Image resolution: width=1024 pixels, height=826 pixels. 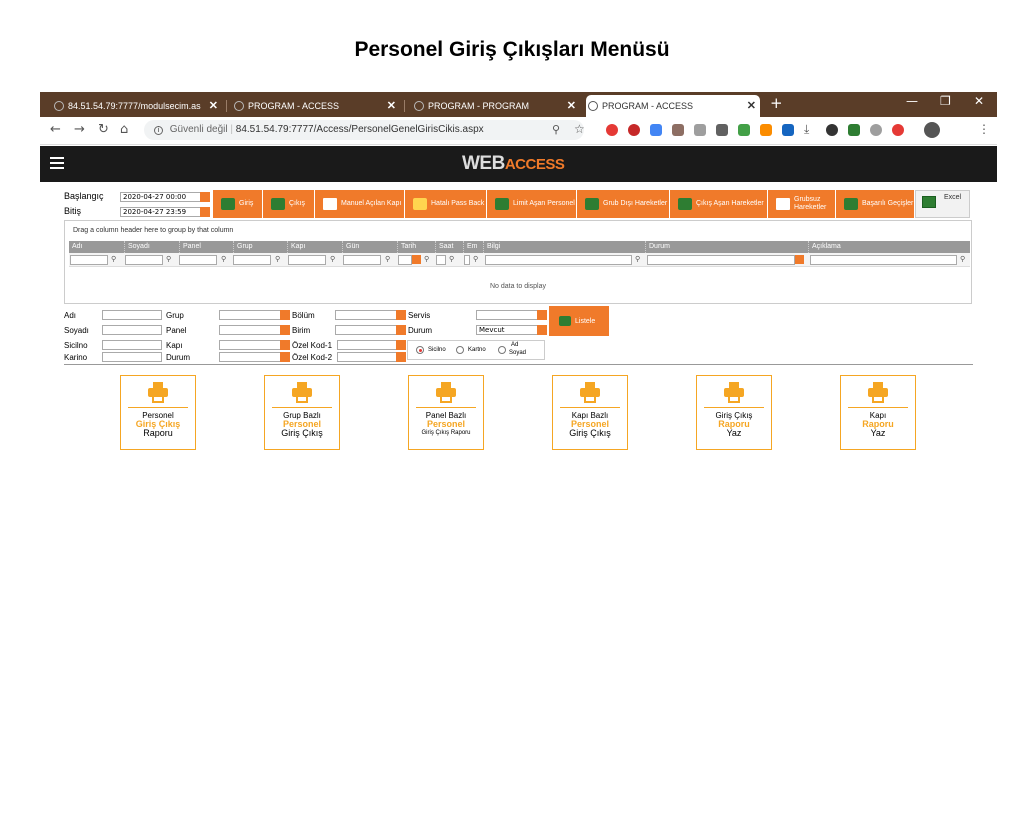 What do you see at coordinates (449, 247) in the screenshot?
I see `column-header: Saat` at bounding box center [449, 247].